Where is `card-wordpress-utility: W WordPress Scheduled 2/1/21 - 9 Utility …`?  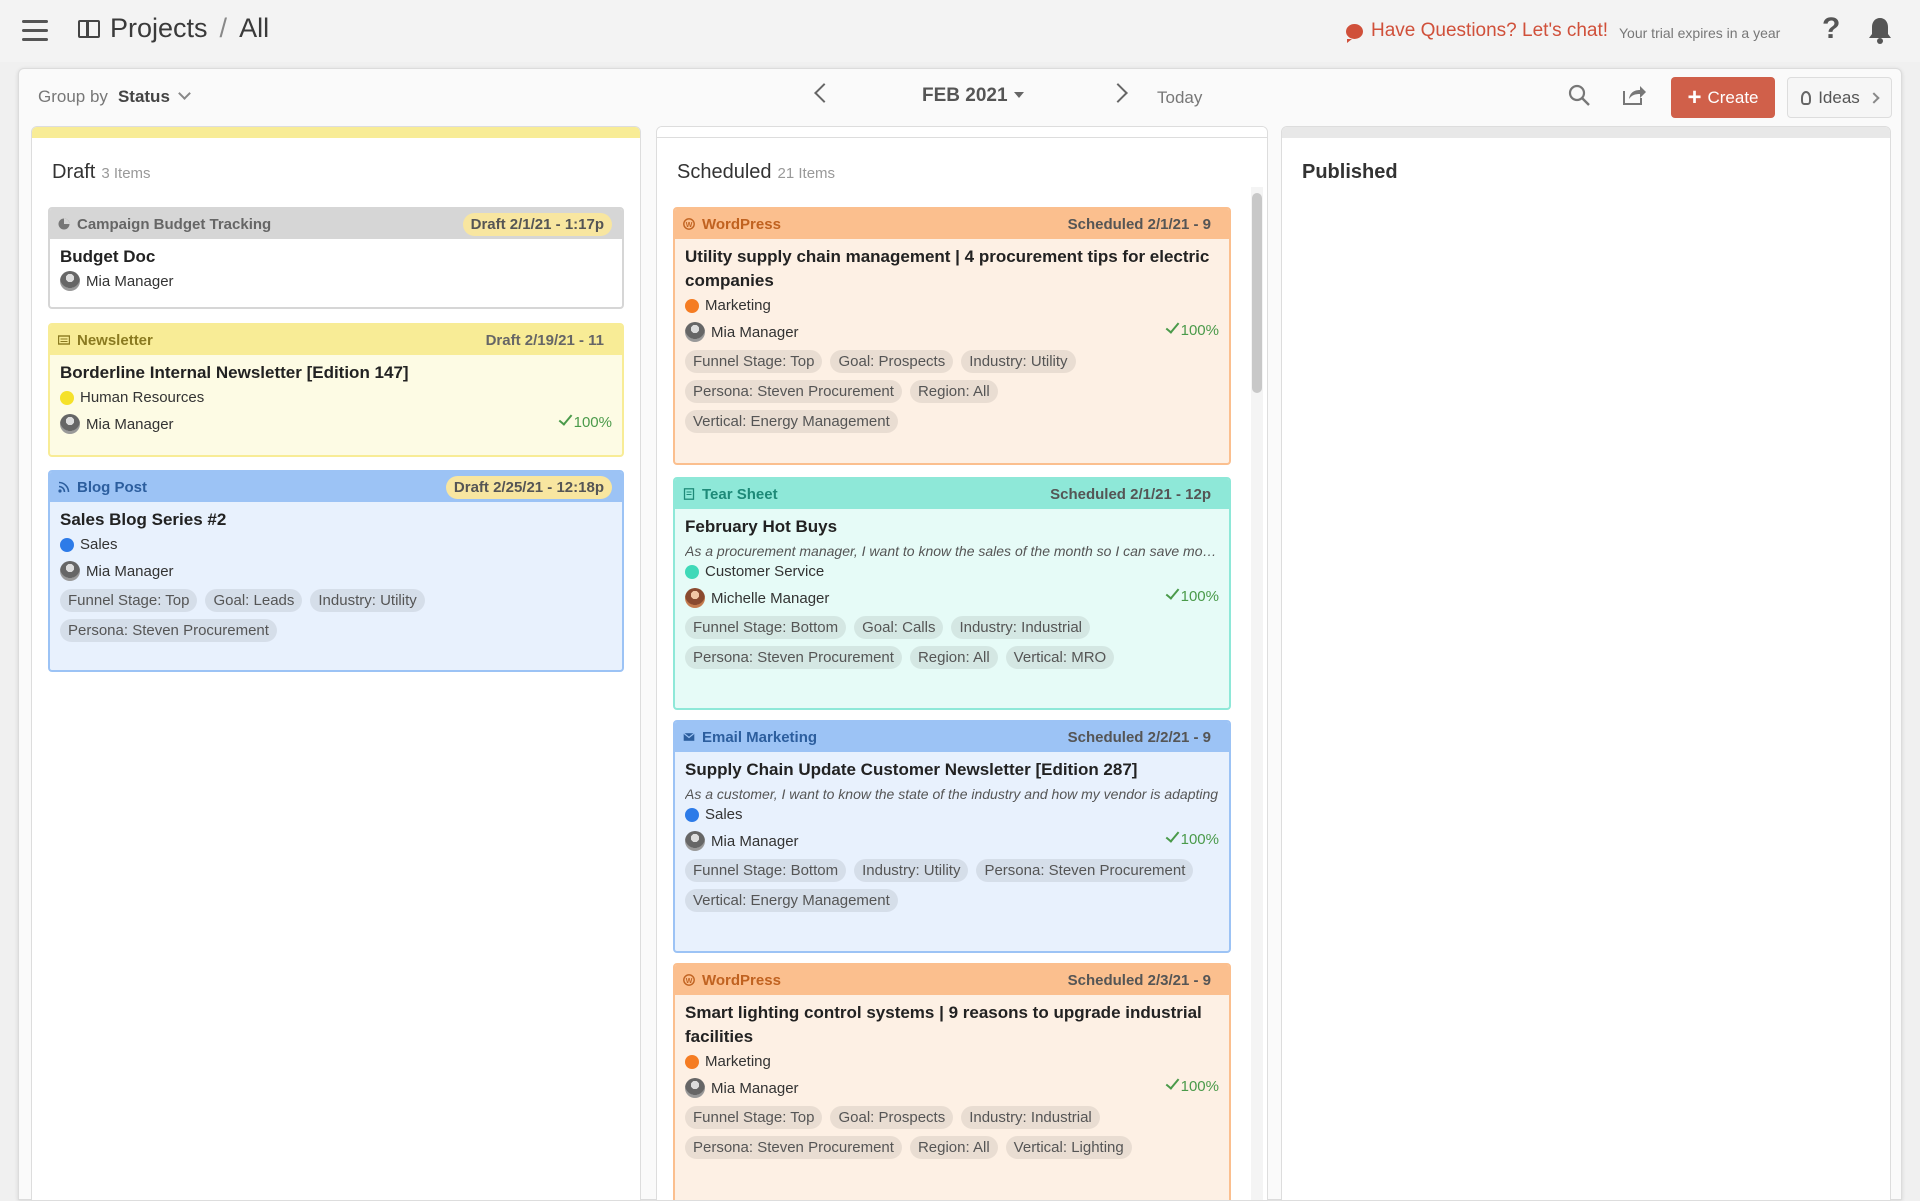 card-wordpress-utility: W WordPress Scheduled 2/1/21 - 9 Utility … is located at coordinates (952, 336).